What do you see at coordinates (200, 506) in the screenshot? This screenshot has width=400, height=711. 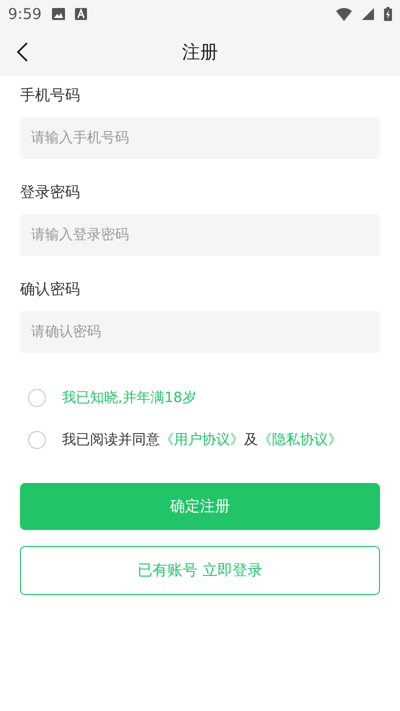 I see `register-button: 确定注册` at bounding box center [200, 506].